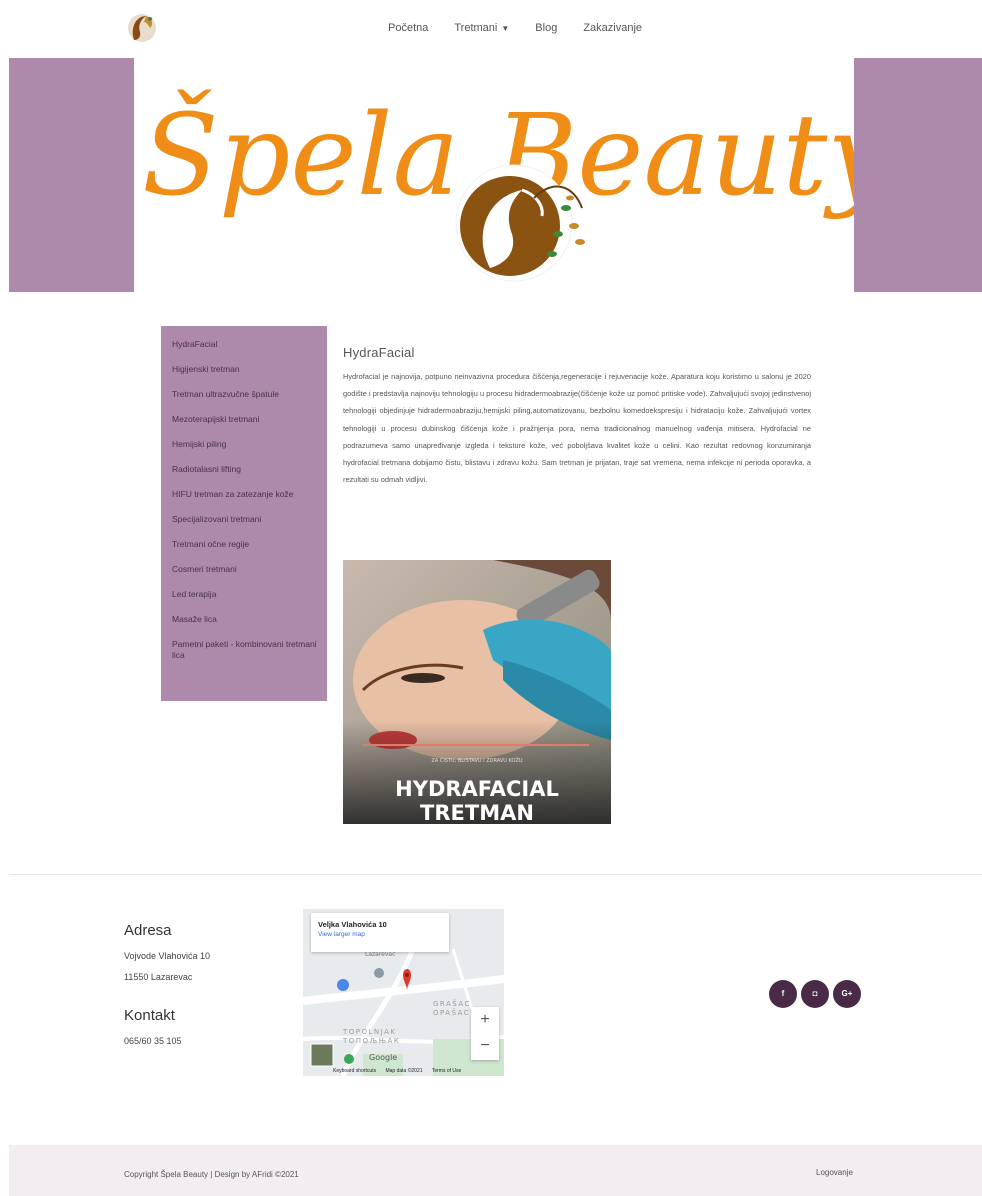 This screenshot has height=1196, width=982. I want to click on hero-logo-panel: Špela Beauty, so click(494, 175).